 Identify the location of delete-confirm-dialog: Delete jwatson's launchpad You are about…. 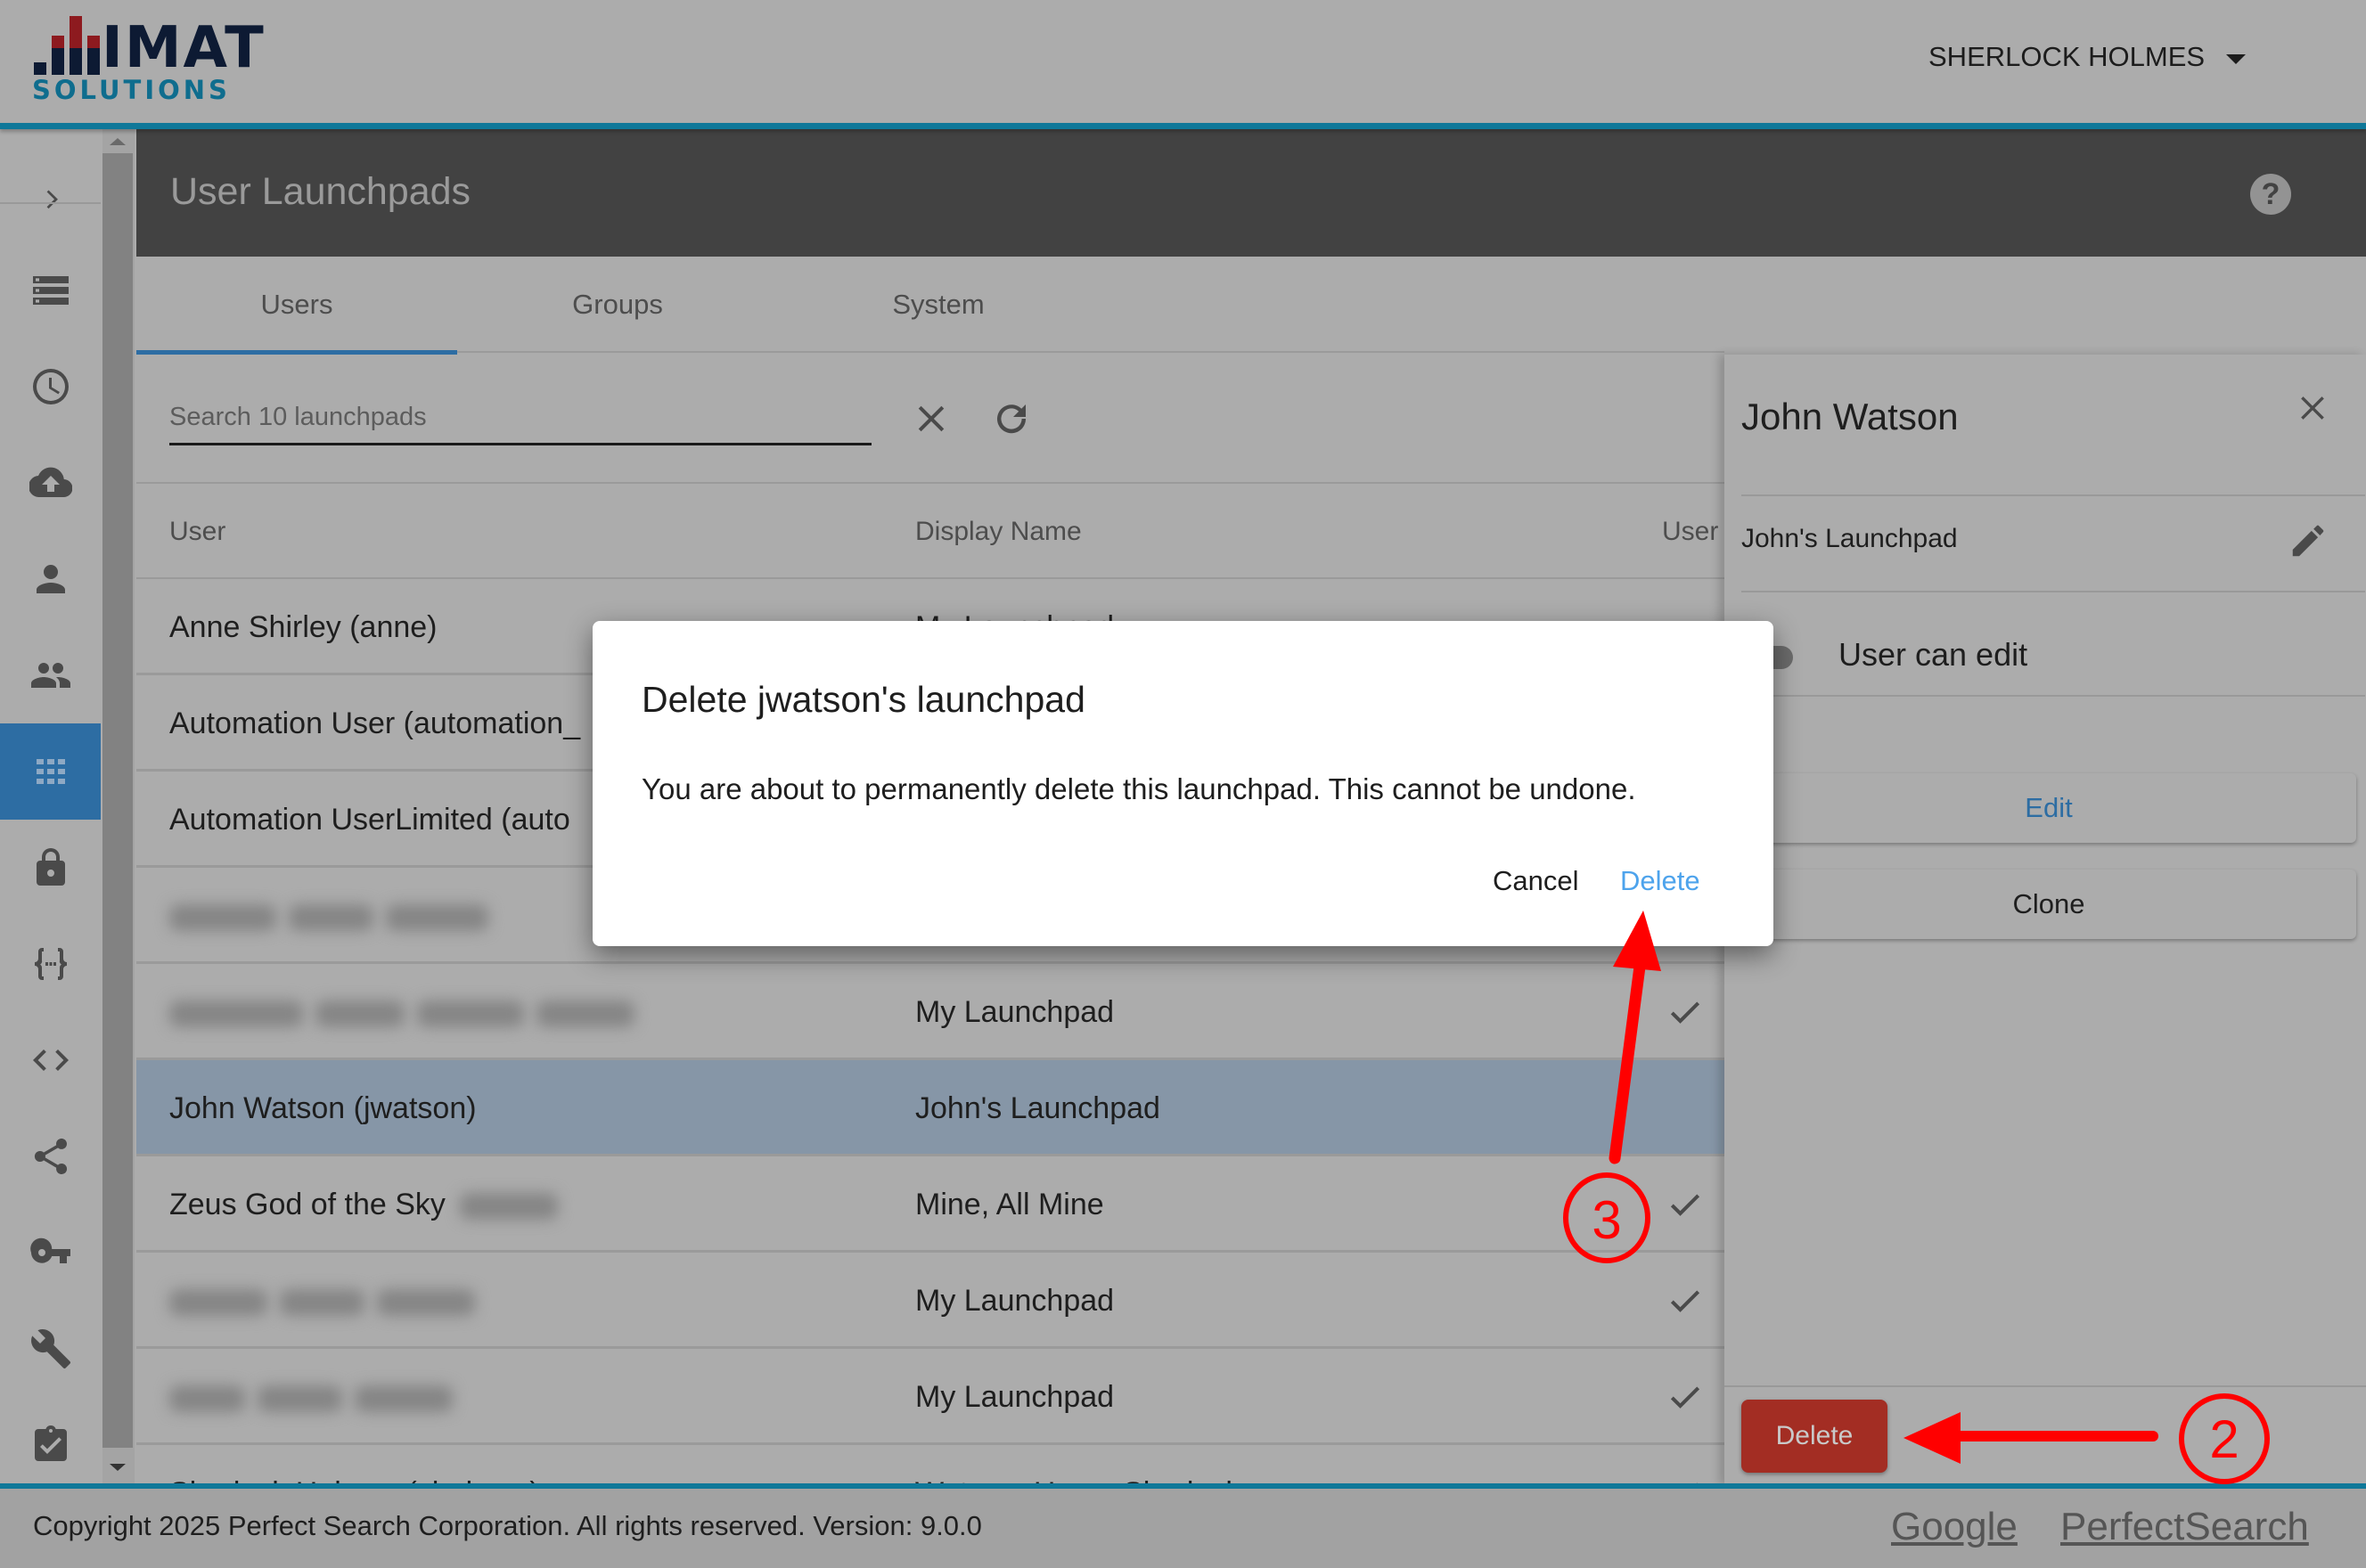
(1183, 783).